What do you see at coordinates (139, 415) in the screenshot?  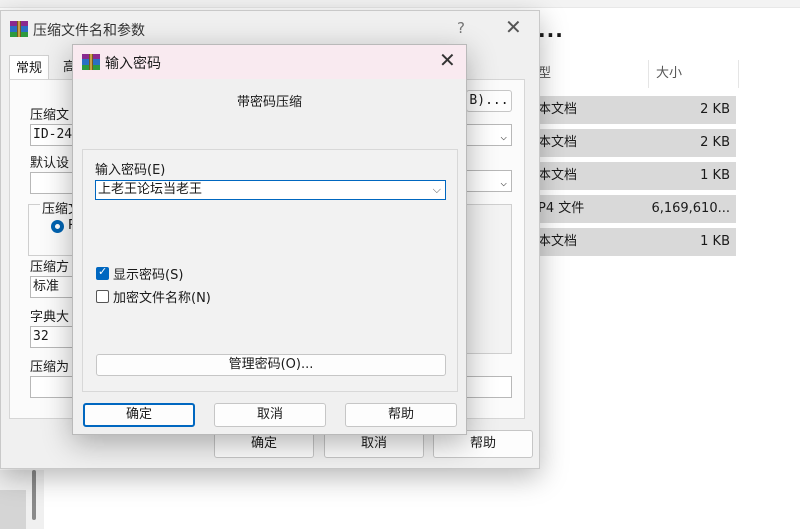 I see `ok-button: 确定` at bounding box center [139, 415].